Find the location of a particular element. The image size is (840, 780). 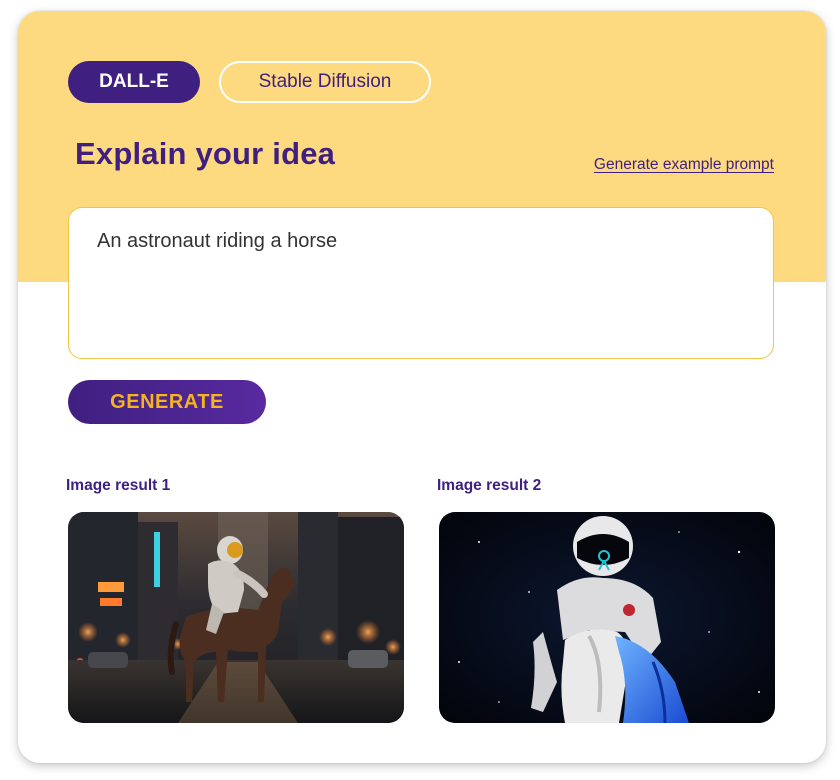

generate-button: GENERATE is located at coordinates (167, 402).